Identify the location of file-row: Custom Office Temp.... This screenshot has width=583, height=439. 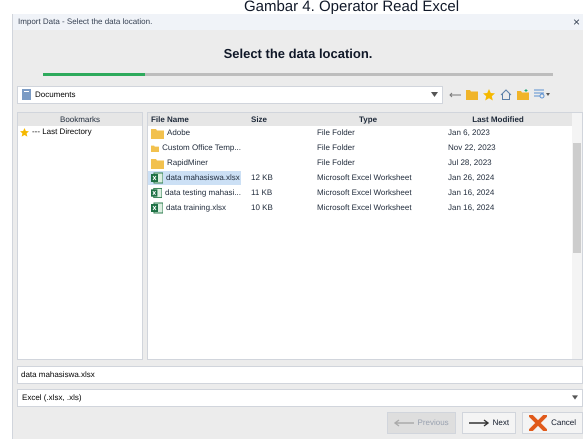
(194, 148).